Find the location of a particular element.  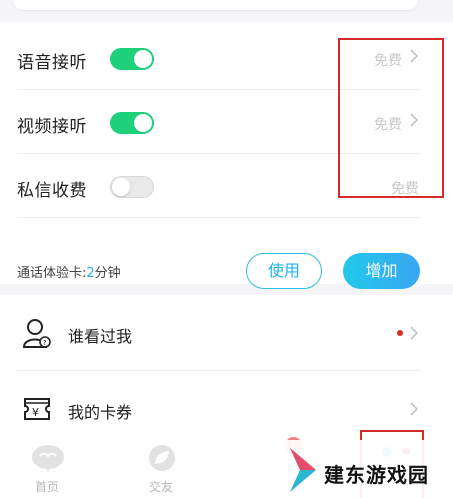

home-icon is located at coordinates (48, 458).